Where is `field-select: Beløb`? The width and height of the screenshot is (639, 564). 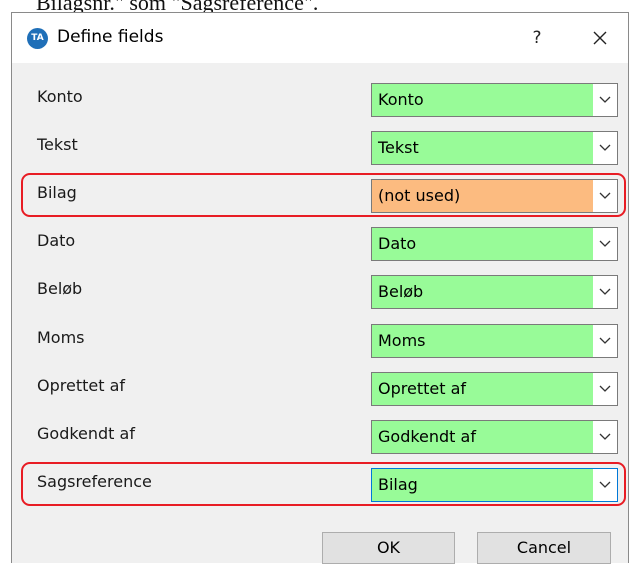
field-select: Beløb is located at coordinates (494, 292).